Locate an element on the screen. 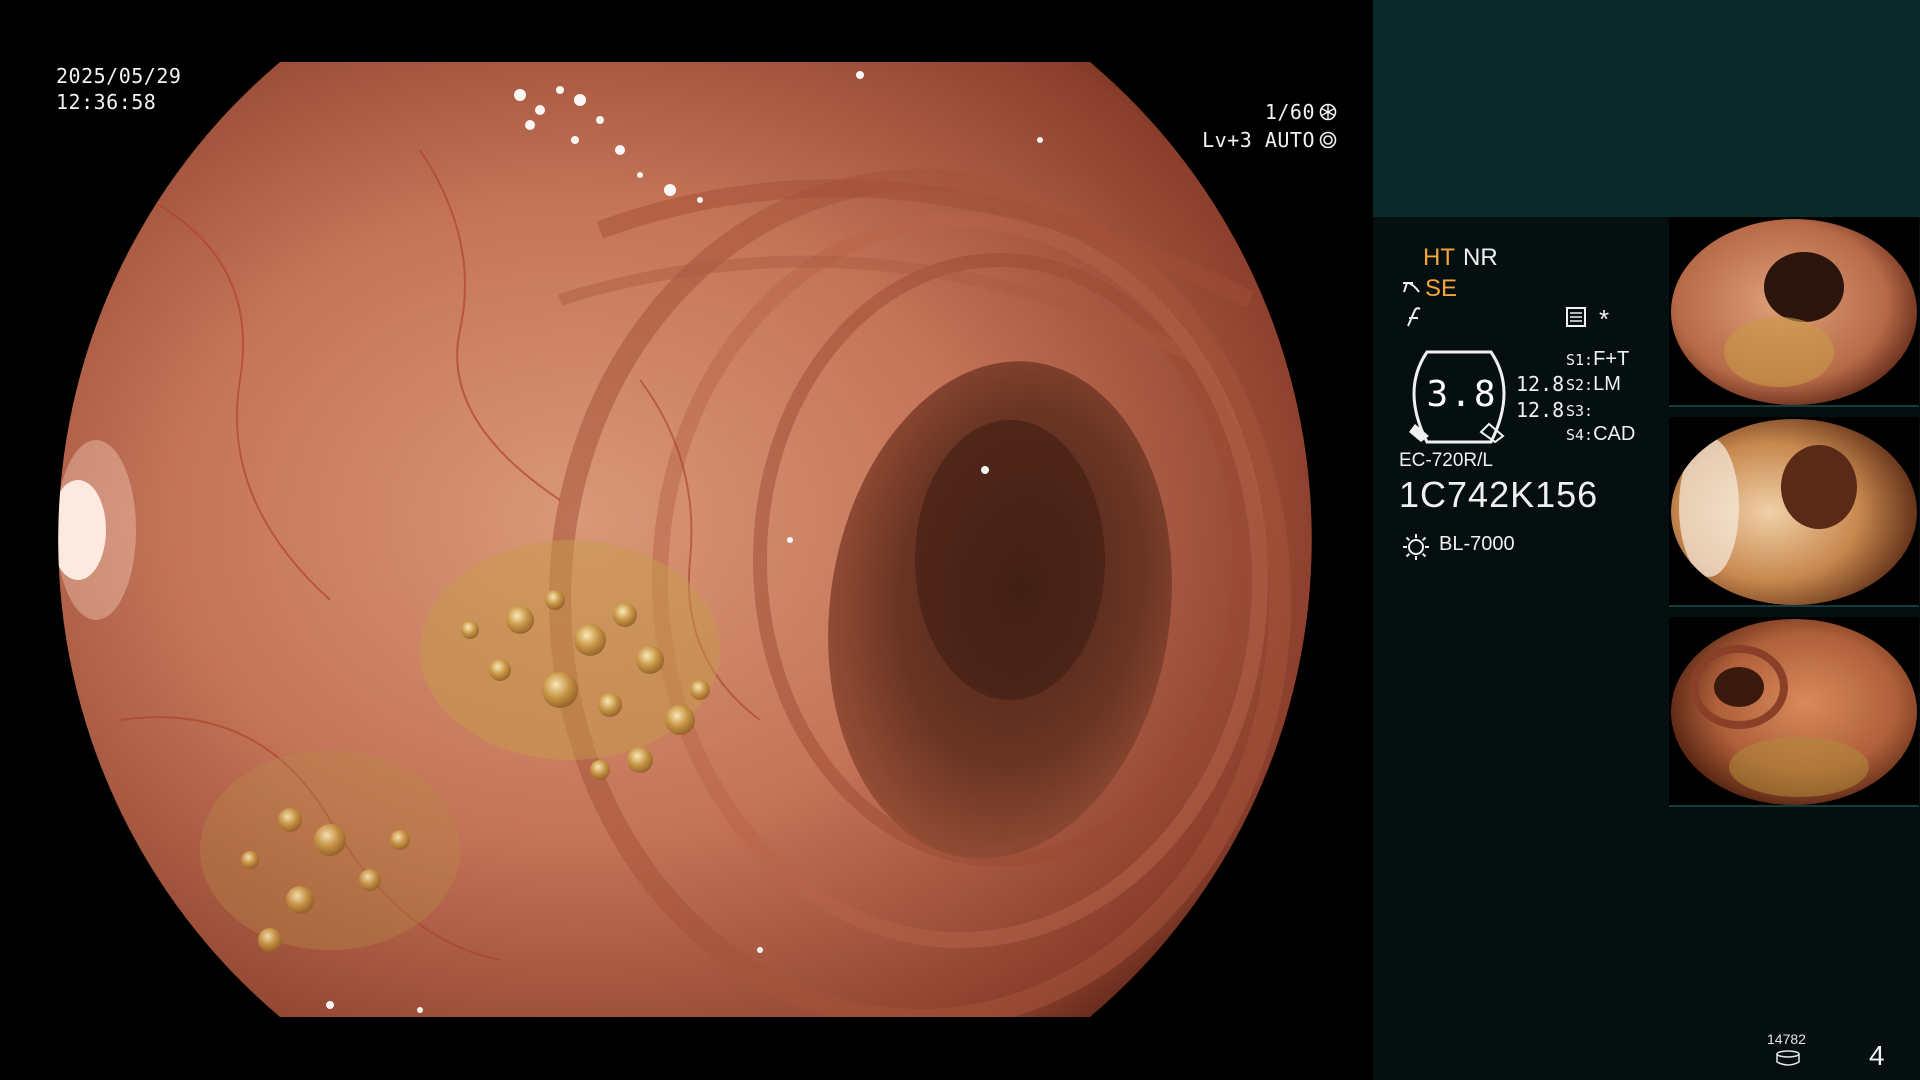  gauge-side-bottom: 12.8 is located at coordinates (1540, 410).